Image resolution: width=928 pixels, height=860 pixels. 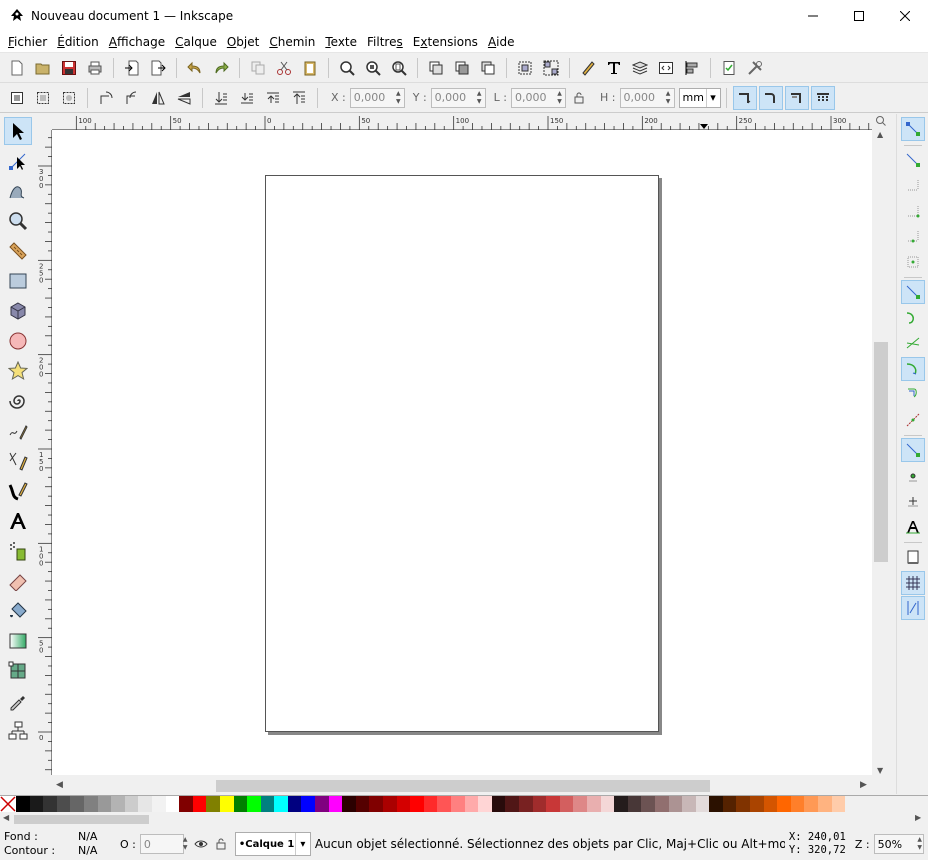 I want to click on close-button, so click(x=905, y=15).